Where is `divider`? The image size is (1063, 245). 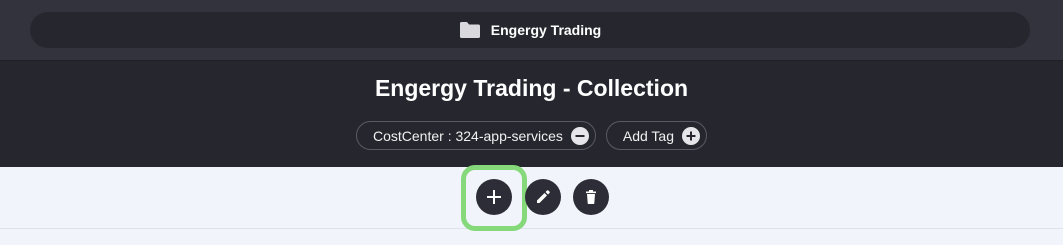
divider is located at coordinates (531, 228).